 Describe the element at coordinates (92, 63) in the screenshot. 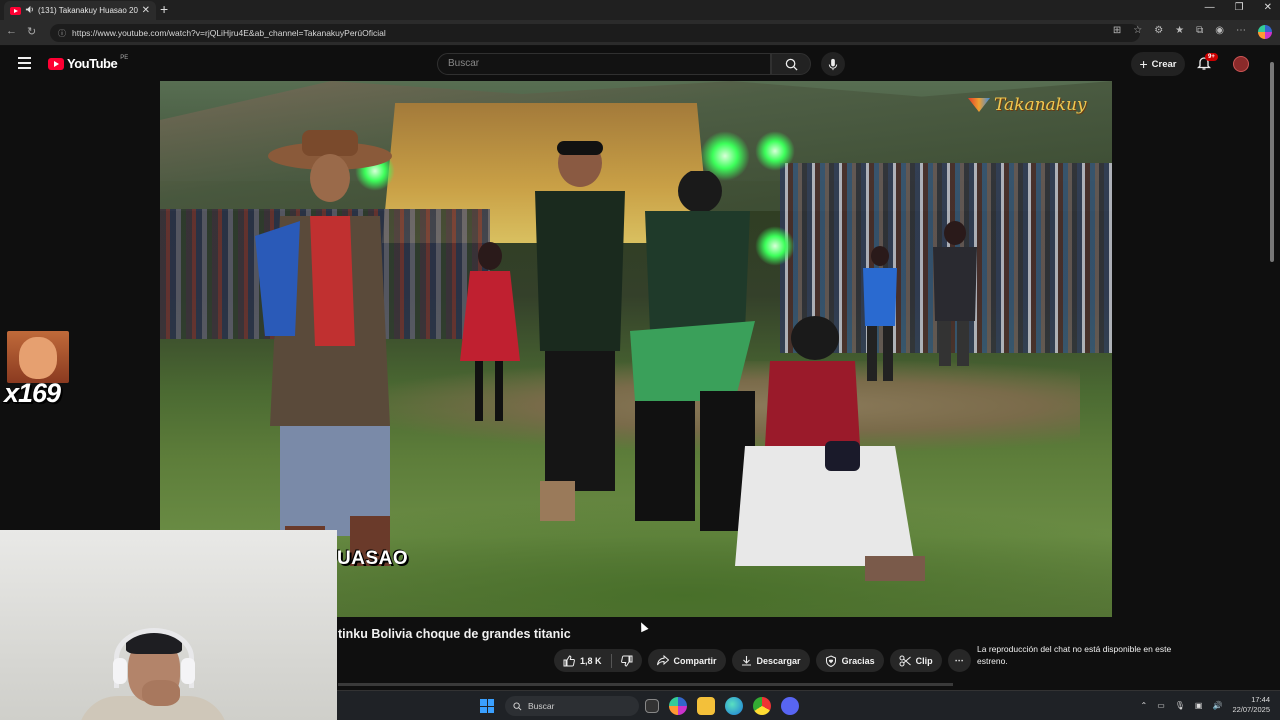

I see `logo-text: YouTube` at that location.